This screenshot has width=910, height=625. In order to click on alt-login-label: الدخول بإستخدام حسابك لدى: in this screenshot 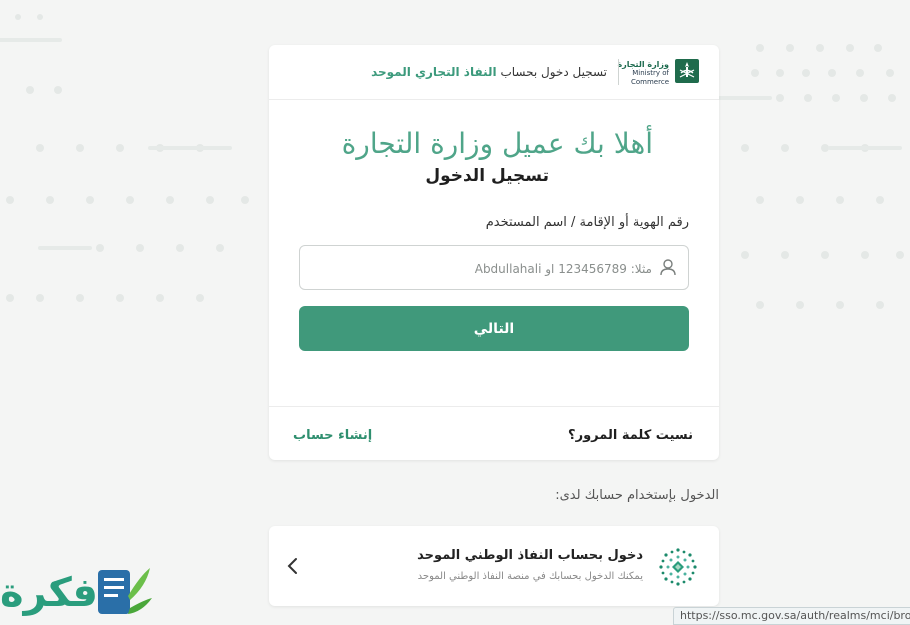, I will do `click(637, 495)`.